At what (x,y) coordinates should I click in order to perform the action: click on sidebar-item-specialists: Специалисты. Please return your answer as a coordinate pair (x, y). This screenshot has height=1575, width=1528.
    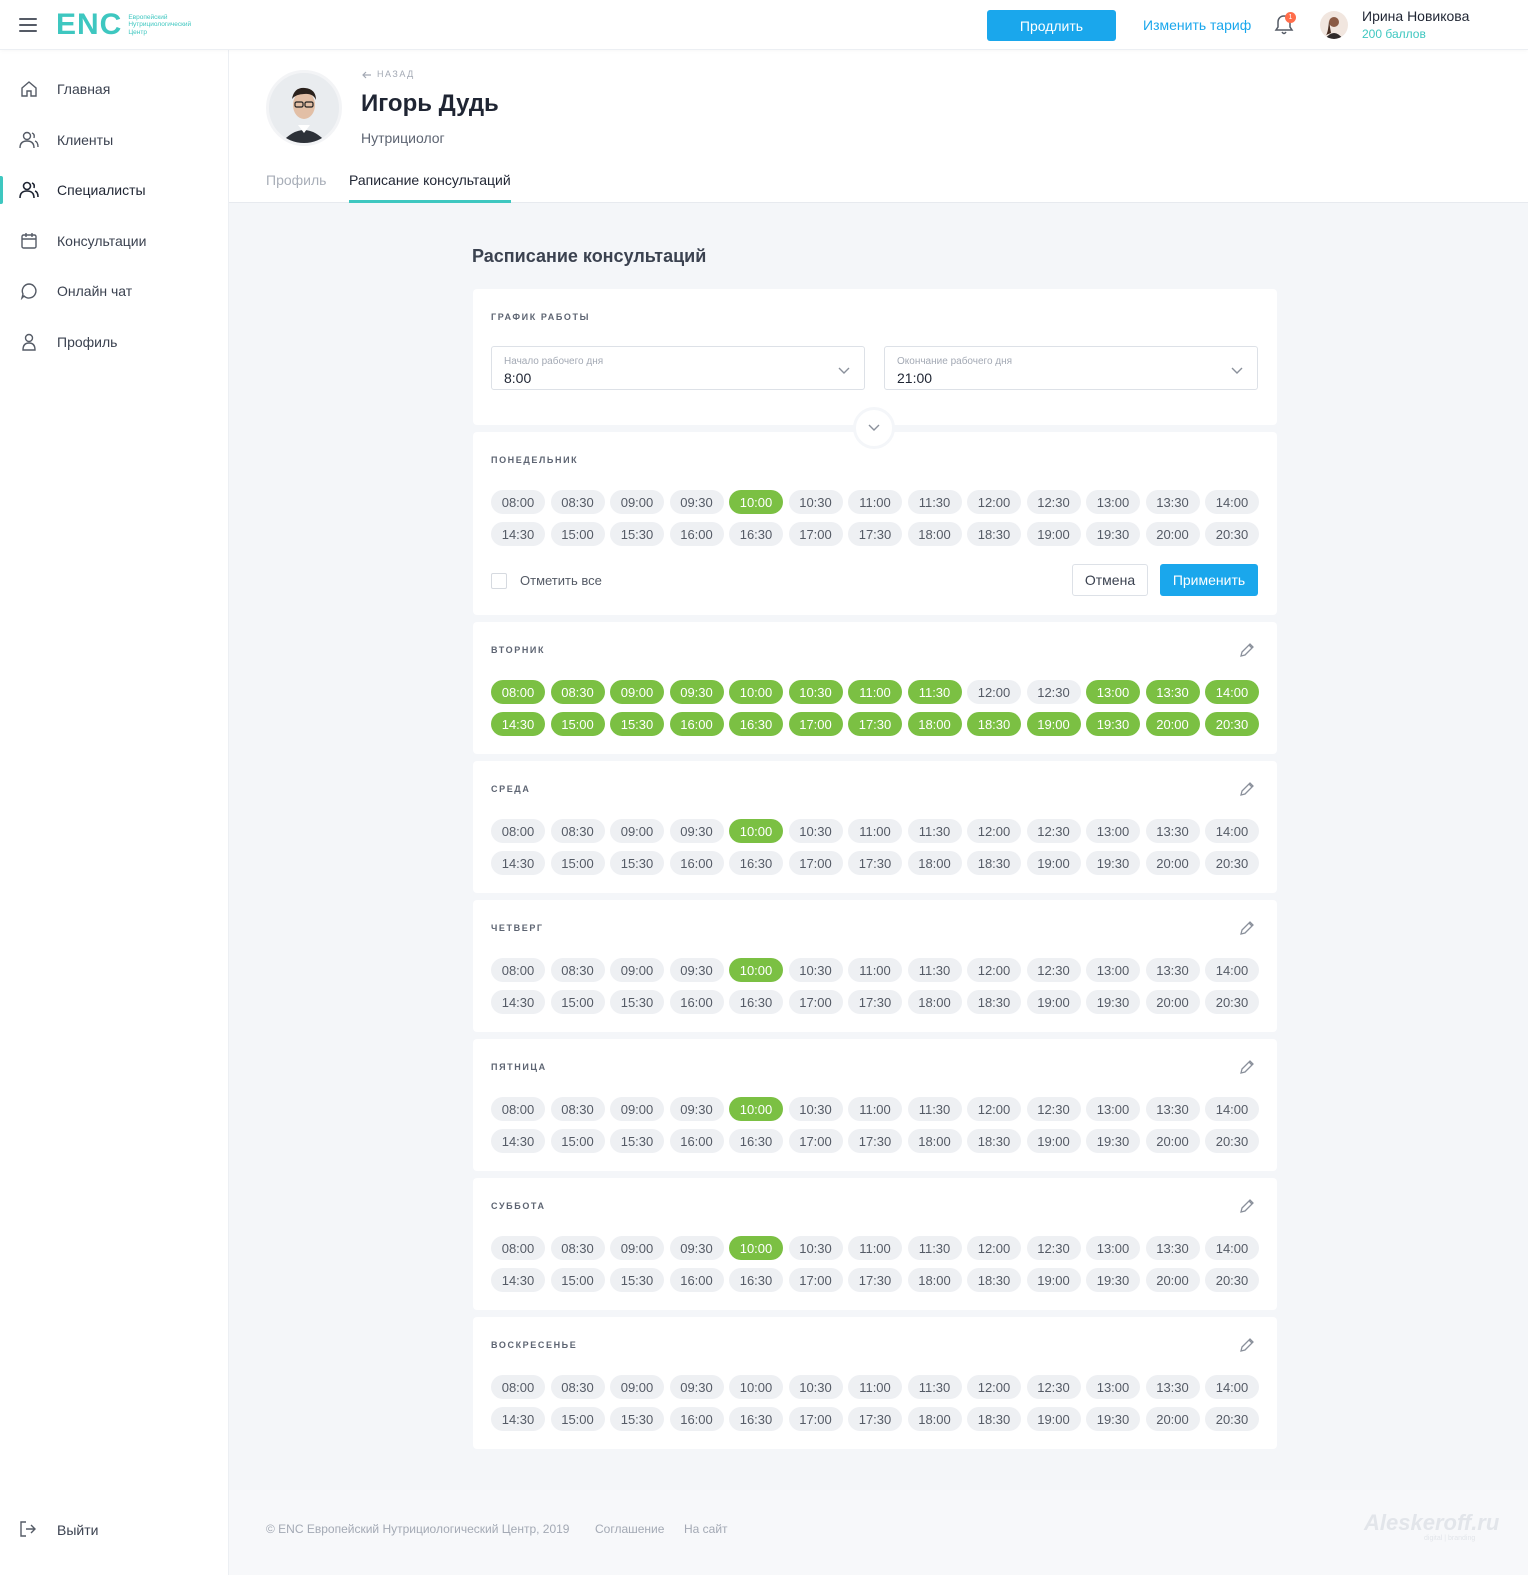
    Looking at the image, I should click on (114, 190).